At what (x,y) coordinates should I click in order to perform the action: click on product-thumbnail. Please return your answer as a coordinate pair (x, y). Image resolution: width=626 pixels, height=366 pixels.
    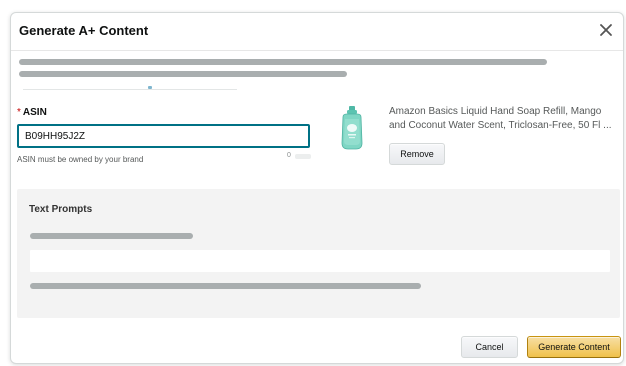
    Looking at the image, I should click on (352, 128).